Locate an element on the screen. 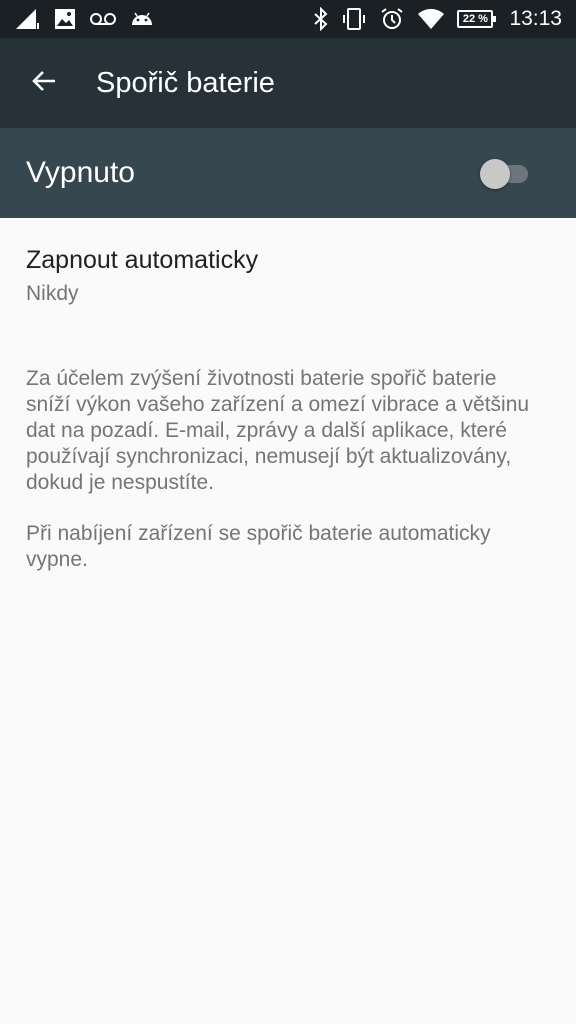  status-bar: 22 % 13:13 is located at coordinates (288, 19).